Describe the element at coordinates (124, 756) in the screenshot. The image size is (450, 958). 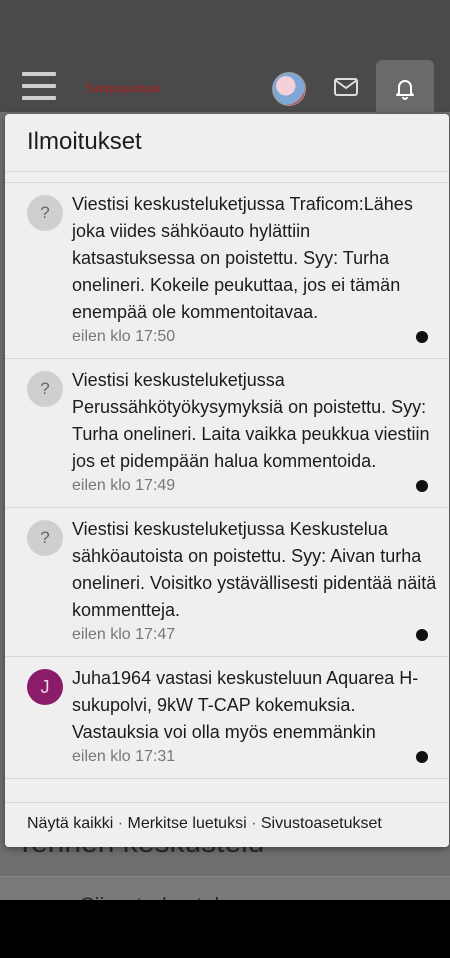
I see `notification-time: eilen klo 17:31` at that location.